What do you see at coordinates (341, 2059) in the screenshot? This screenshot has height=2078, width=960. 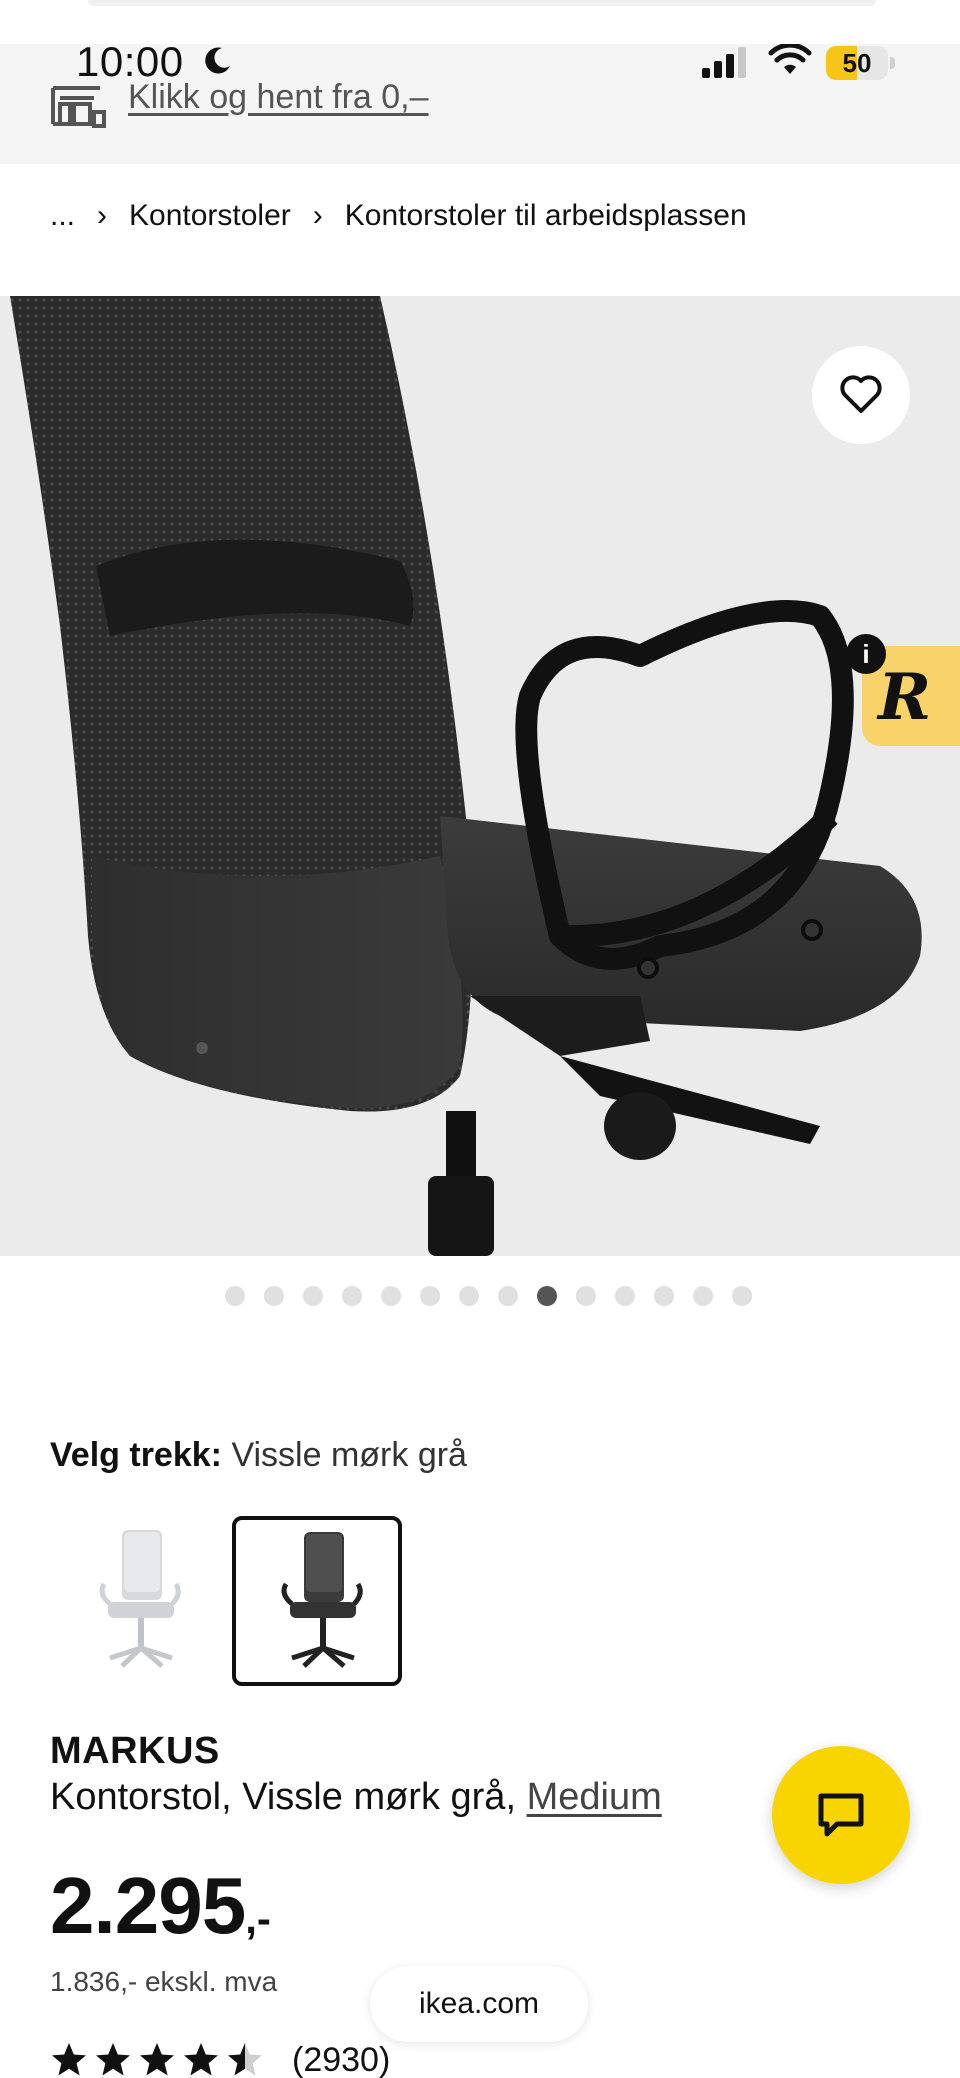 I see `rating-count: (2930)` at bounding box center [341, 2059].